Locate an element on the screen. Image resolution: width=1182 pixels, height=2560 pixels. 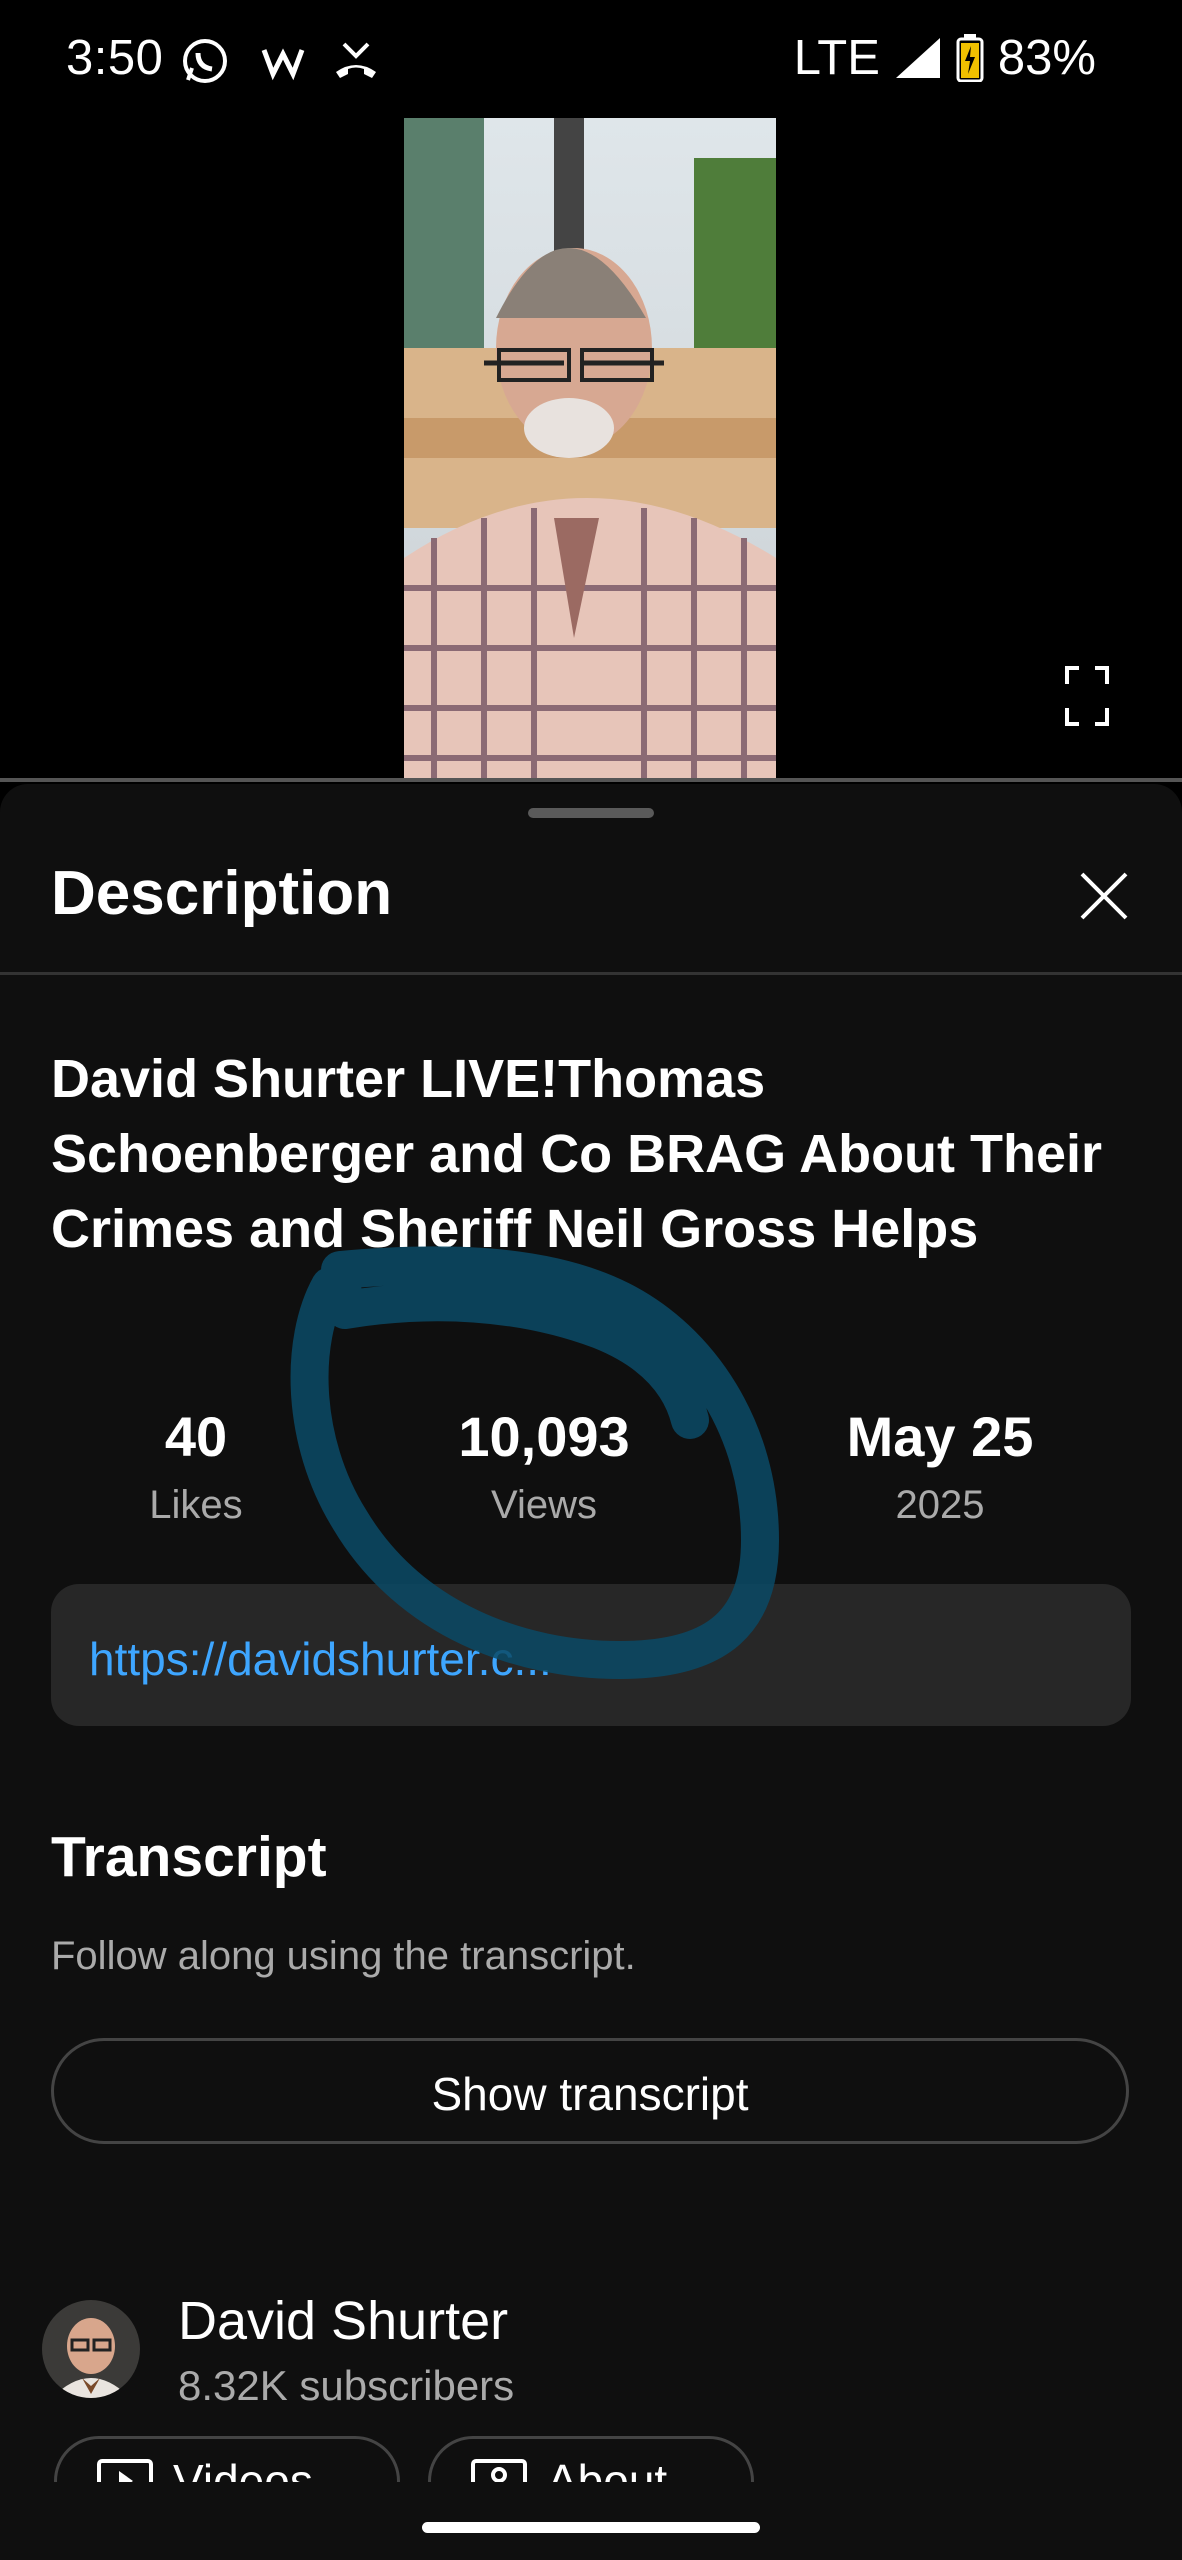
show-transcript-button: Show transcript is located at coordinates (590, 2091).